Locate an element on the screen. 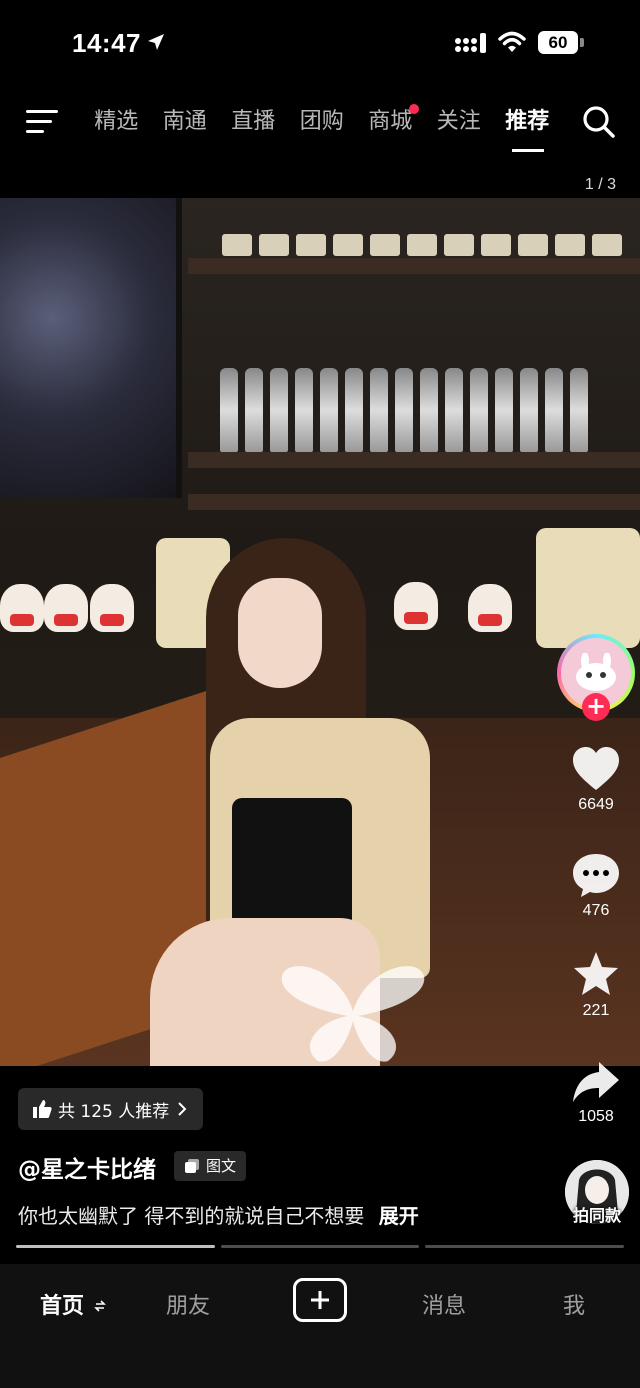 This screenshot has height=1388, width=640. tab-messages: 消息 is located at coordinates (444, 1304).